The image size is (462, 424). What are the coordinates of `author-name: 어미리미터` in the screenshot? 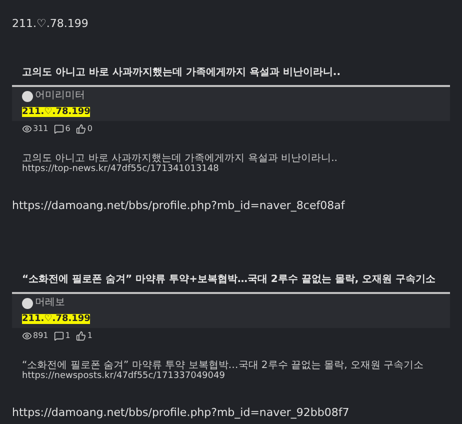 It's located at (60, 96).